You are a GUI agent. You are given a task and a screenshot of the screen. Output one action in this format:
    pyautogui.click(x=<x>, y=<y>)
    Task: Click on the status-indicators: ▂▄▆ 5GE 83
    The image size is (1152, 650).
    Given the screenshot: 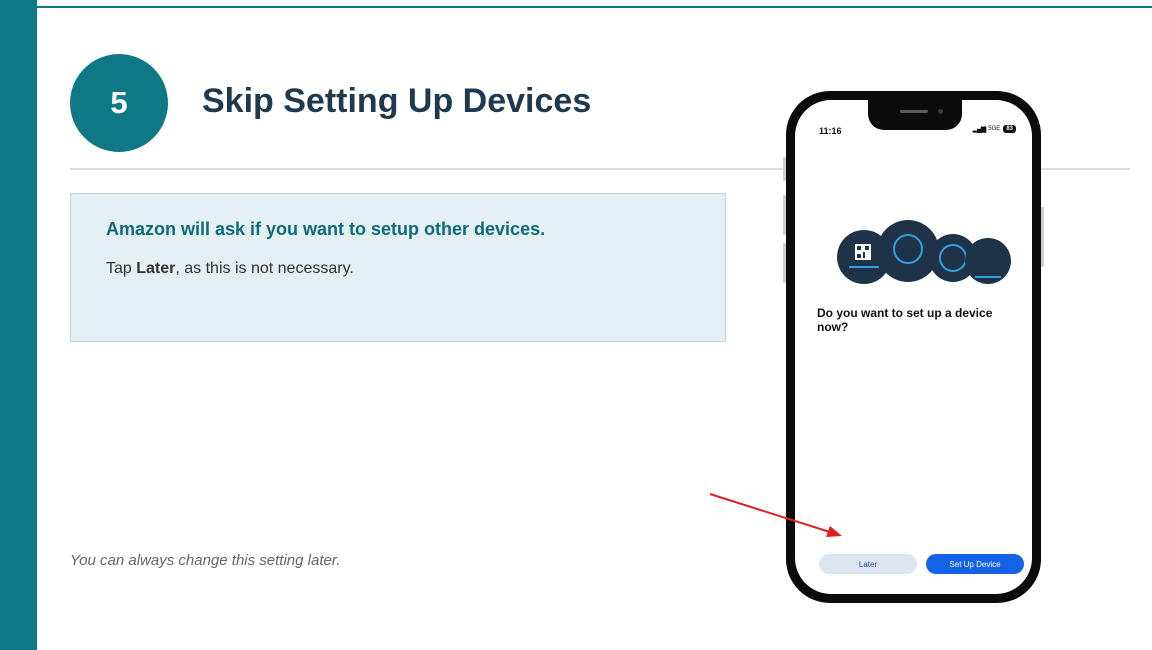 What is the action you would take?
    pyautogui.click(x=994, y=129)
    